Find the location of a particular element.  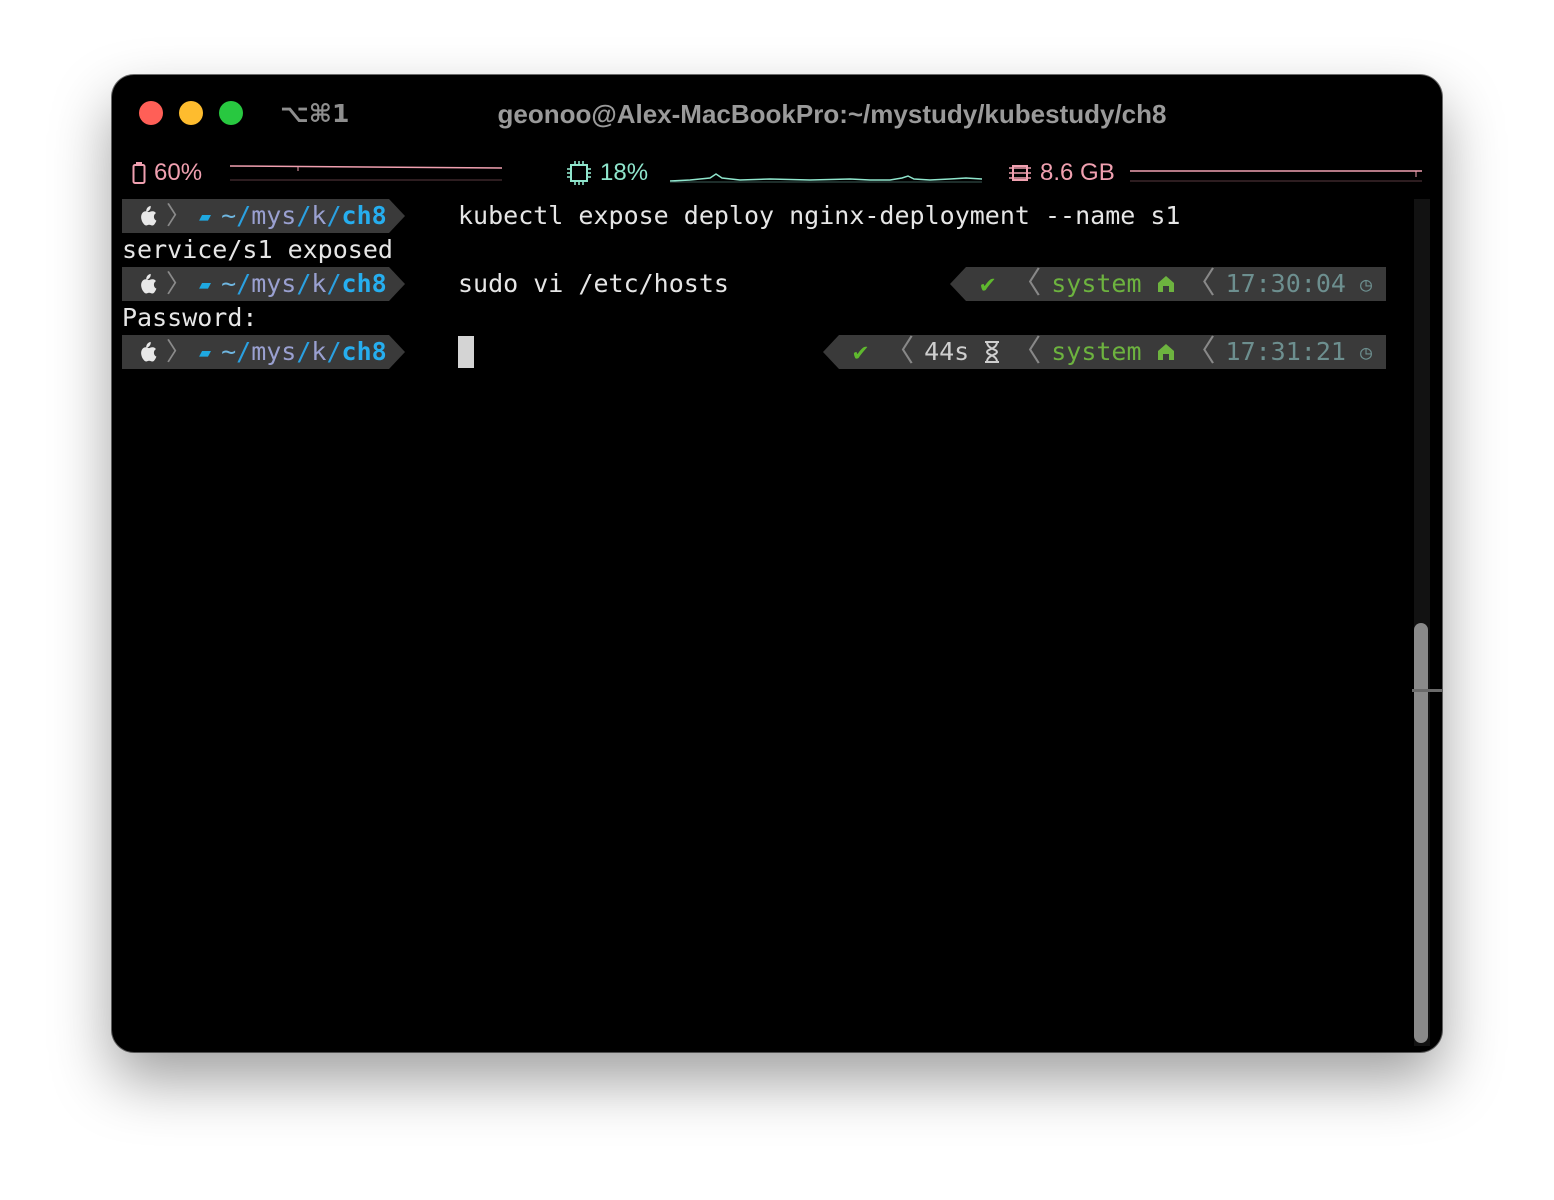

cpu-percent: 18% is located at coordinates (624, 172).